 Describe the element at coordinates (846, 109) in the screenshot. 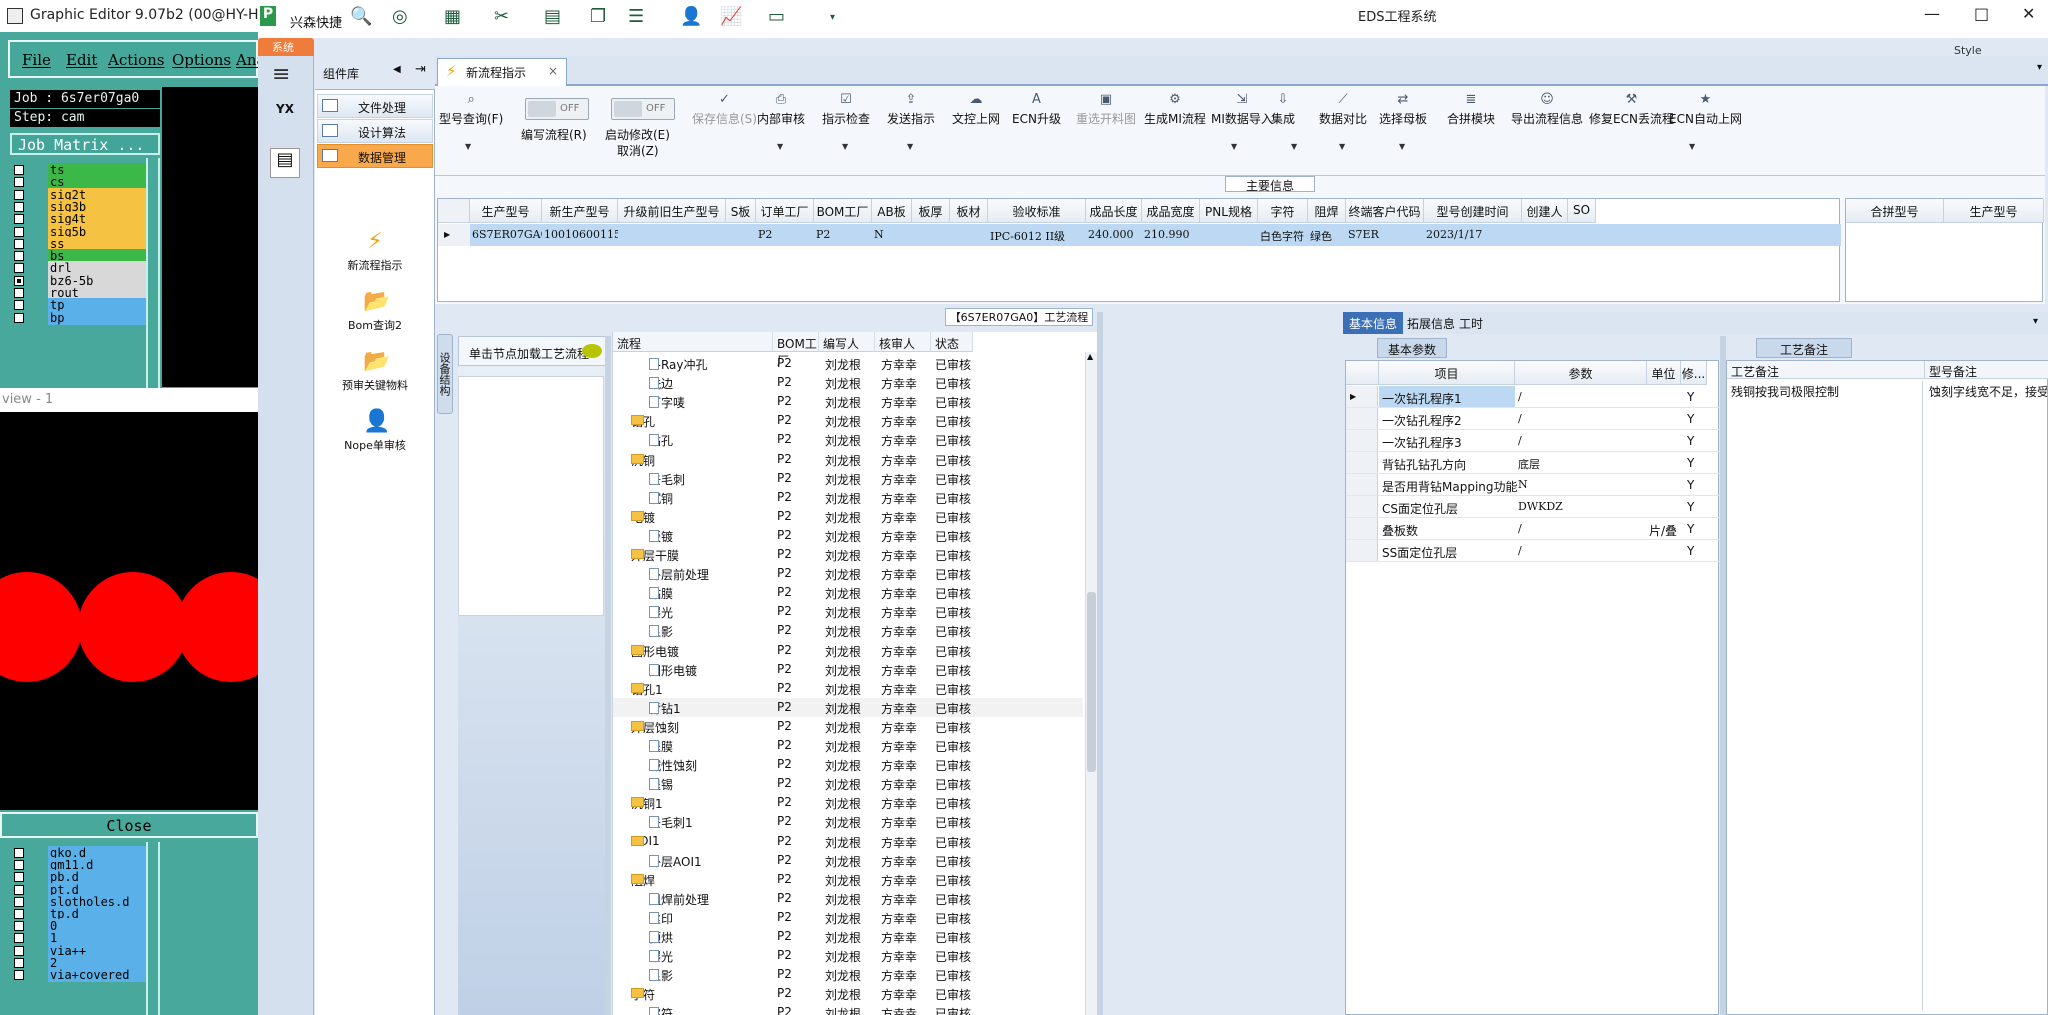

I see `toolbar-button: ☑ 指示检查` at that location.